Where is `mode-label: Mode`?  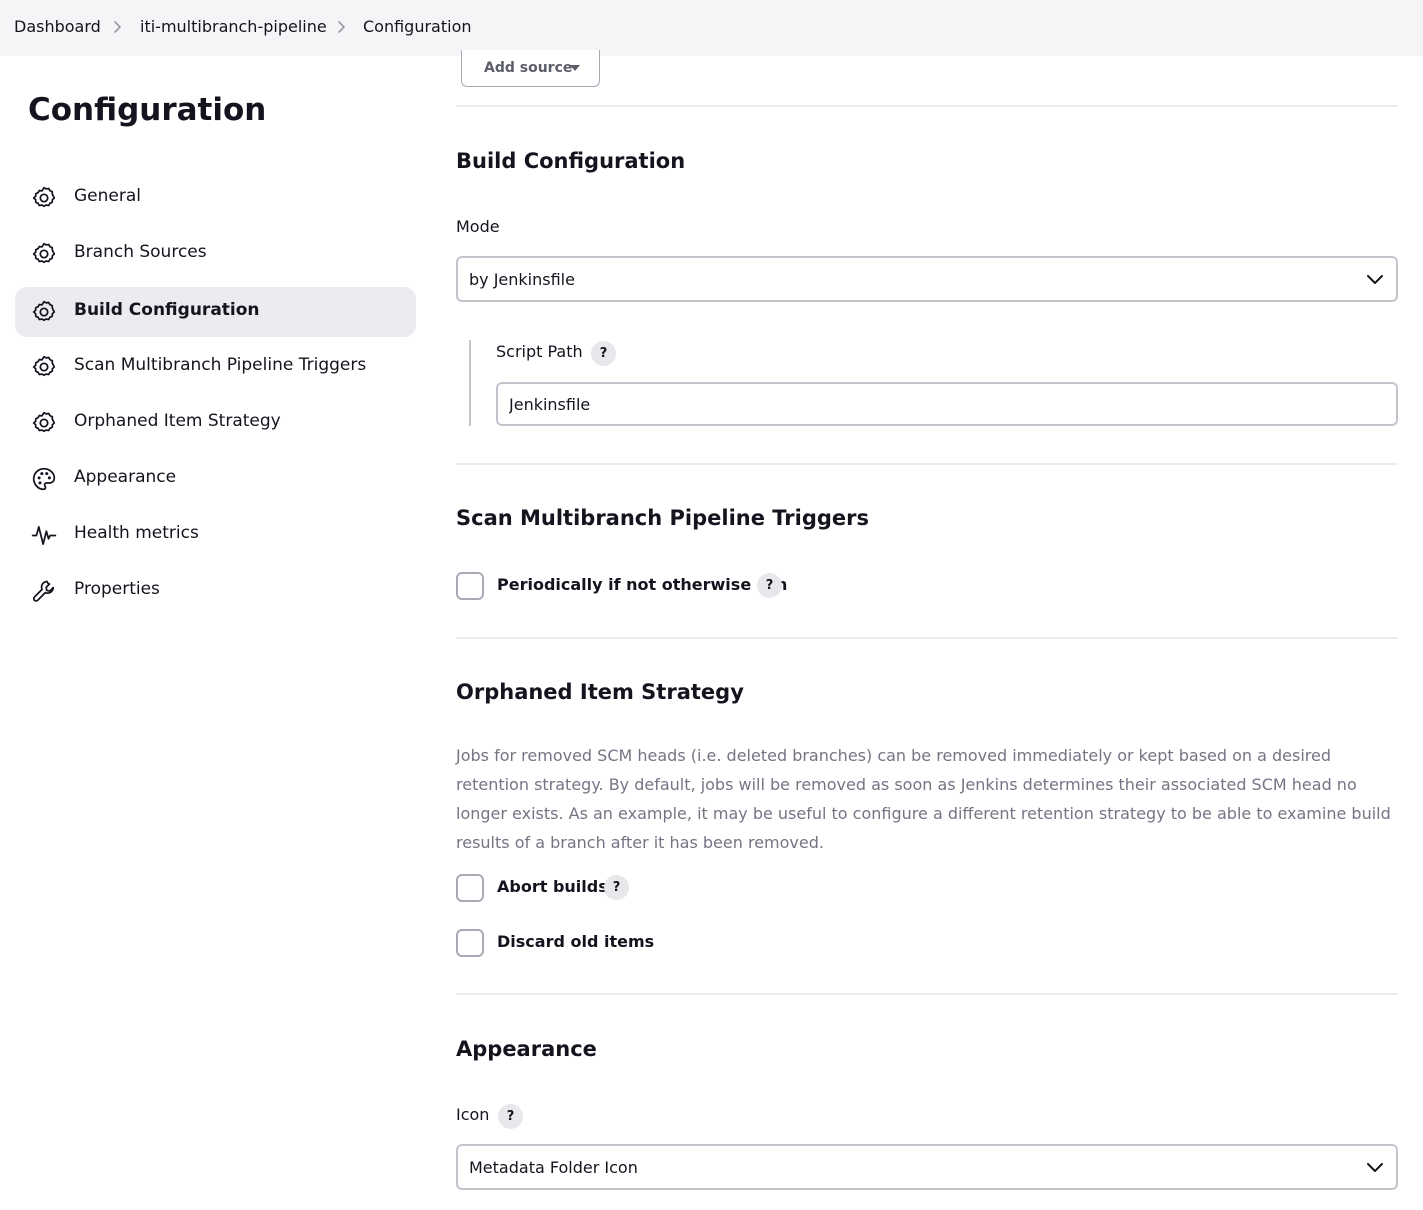 mode-label: Mode is located at coordinates (478, 226).